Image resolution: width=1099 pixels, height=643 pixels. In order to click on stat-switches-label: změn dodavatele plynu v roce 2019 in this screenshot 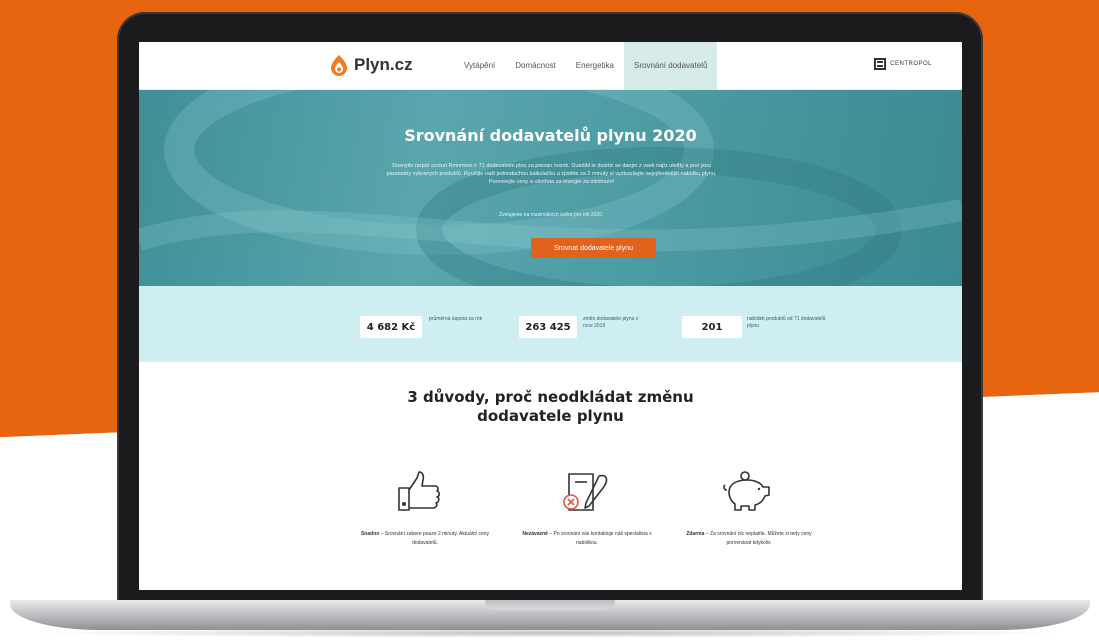, I will do `click(611, 322)`.